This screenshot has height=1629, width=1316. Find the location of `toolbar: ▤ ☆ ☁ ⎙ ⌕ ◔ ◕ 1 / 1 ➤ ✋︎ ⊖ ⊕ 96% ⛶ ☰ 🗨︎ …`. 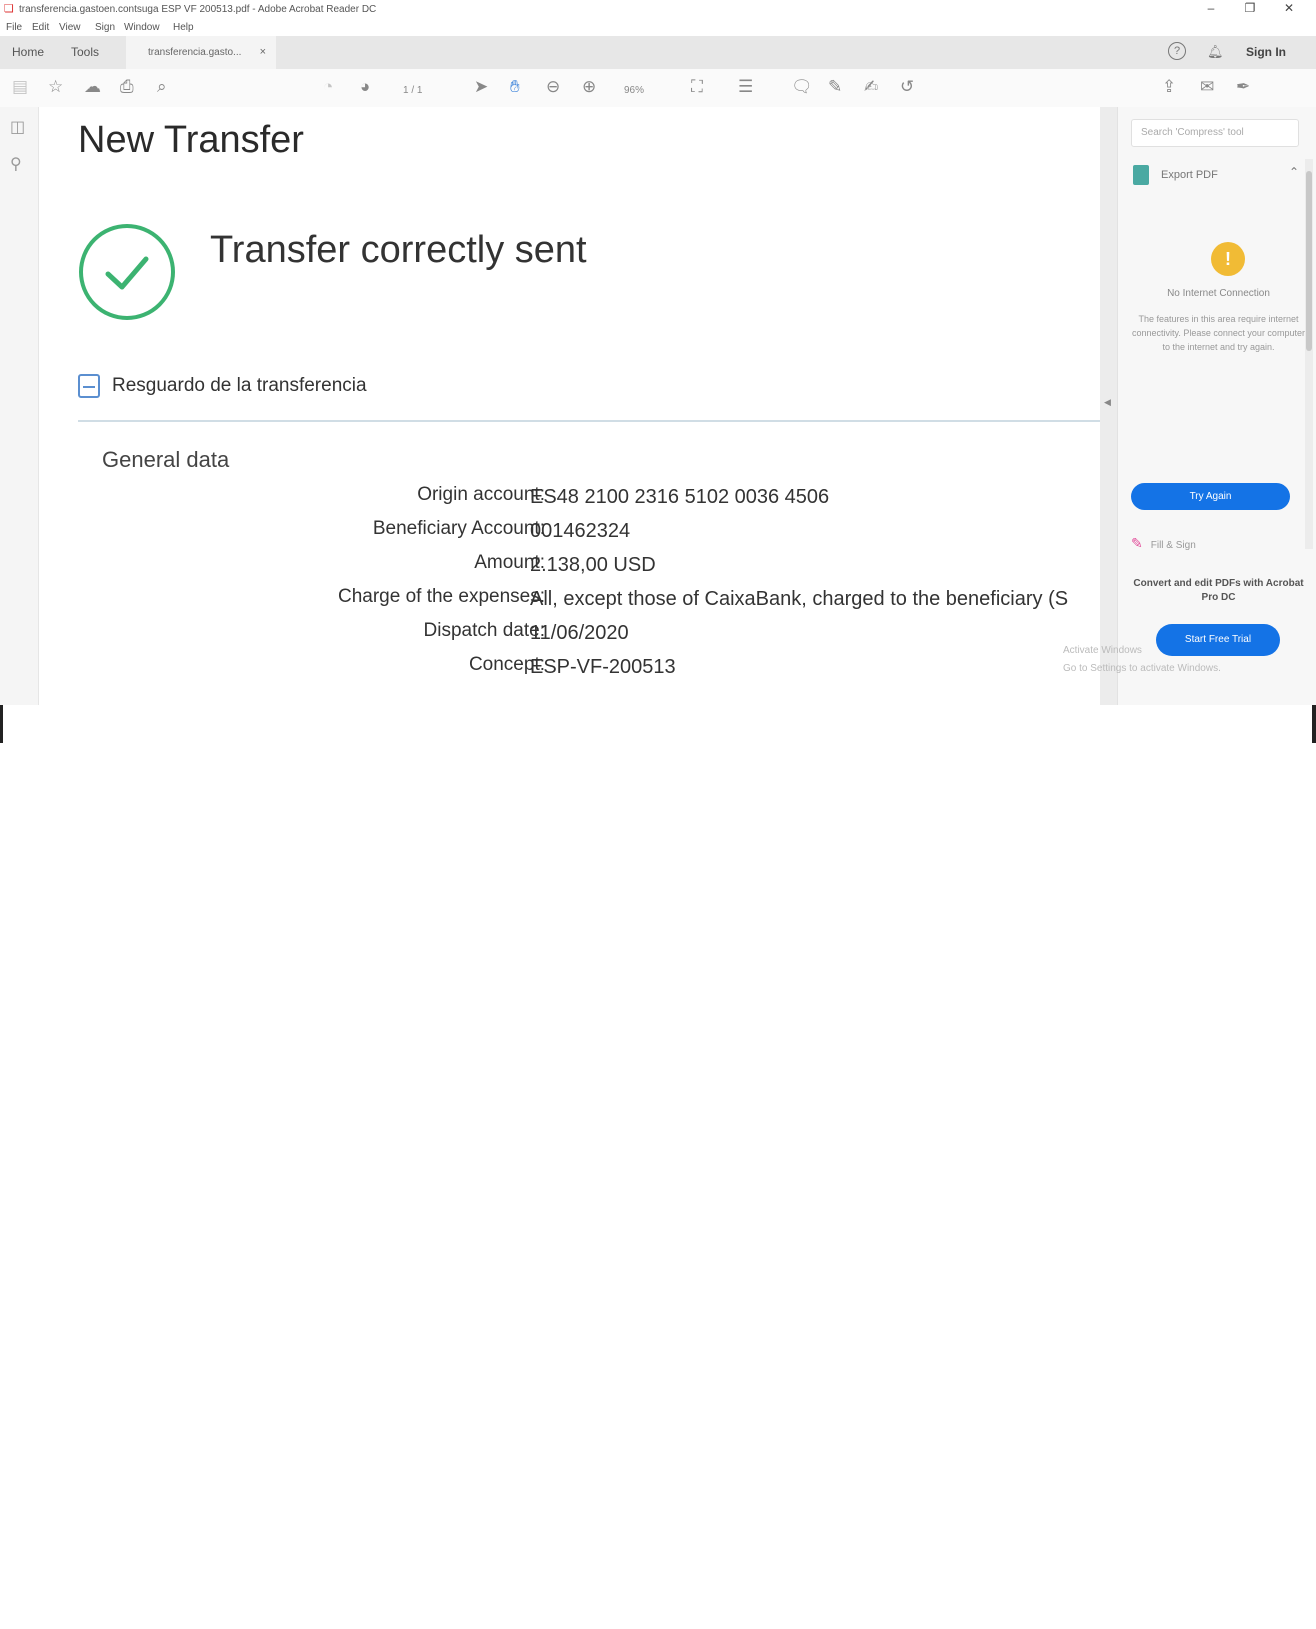

toolbar: ▤ ☆ ☁ ⎙ ⌕ ◔ ◕ 1 / 1 ➤ ✋︎ ⊖ ⊕ 96% ⛶ ☰ 🗨︎ … is located at coordinates (658, 88).